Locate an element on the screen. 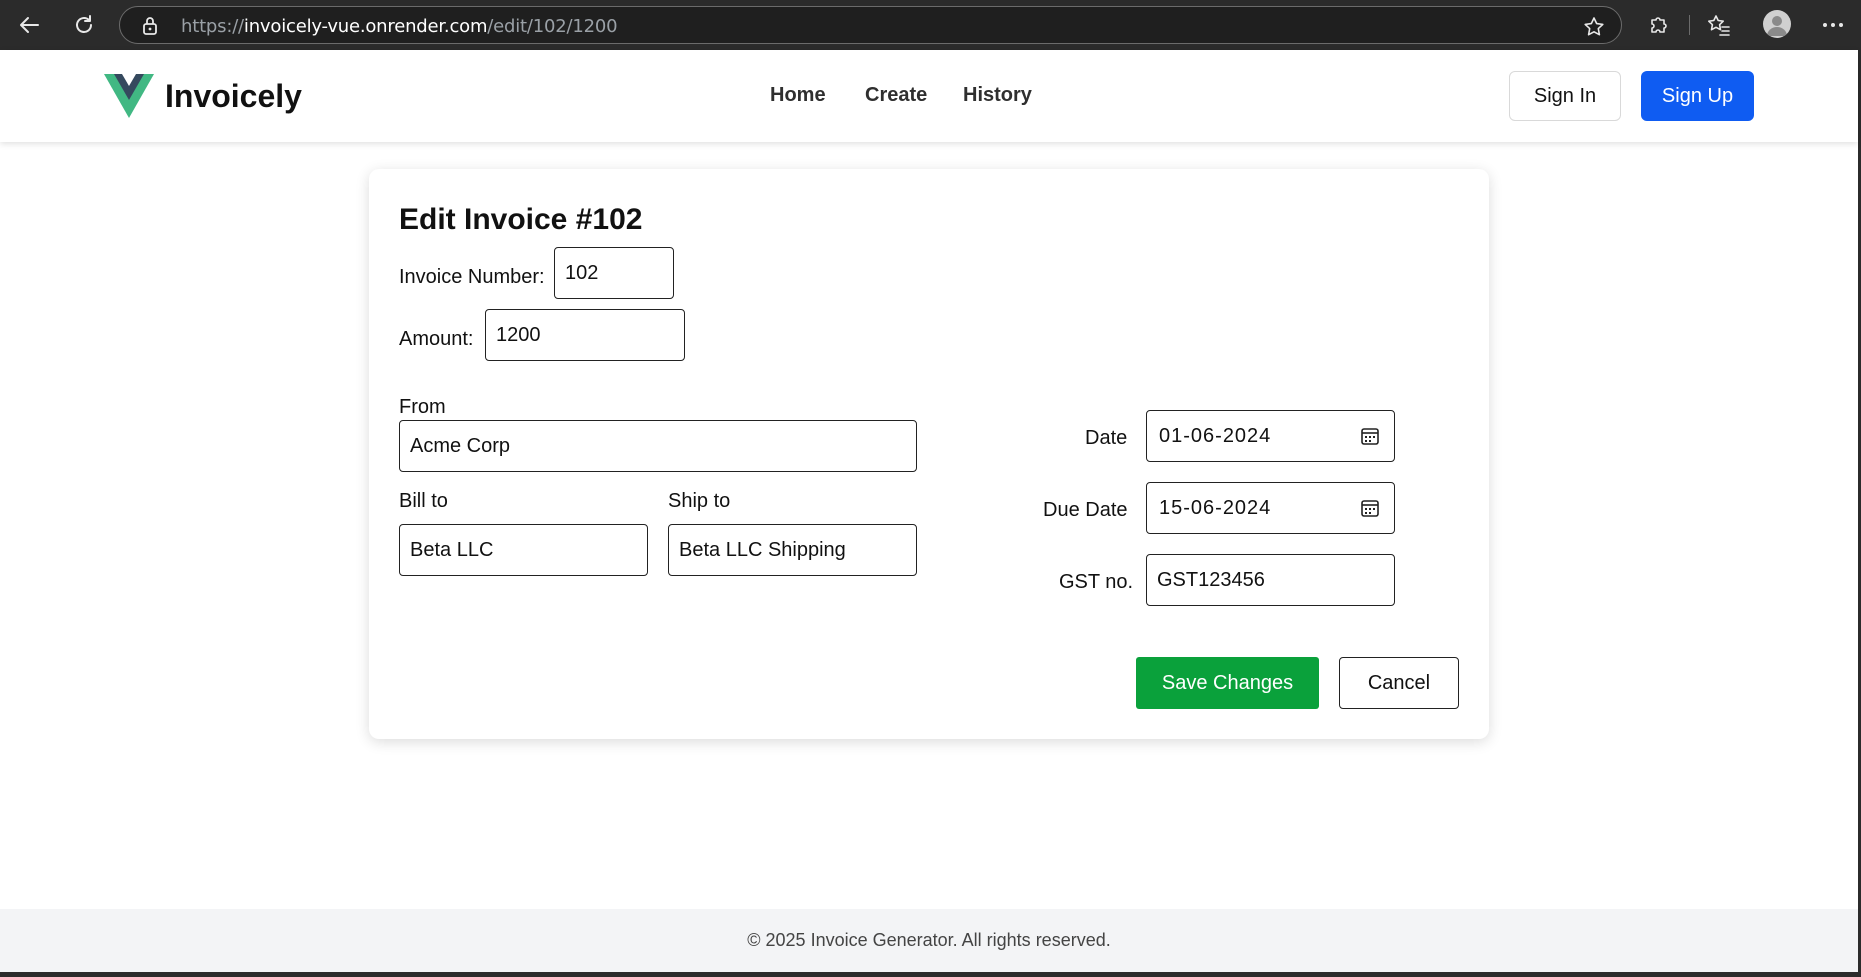 This screenshot has height=977, width=1861. from-input: Acme Corp is located at coordinates (658, 446).